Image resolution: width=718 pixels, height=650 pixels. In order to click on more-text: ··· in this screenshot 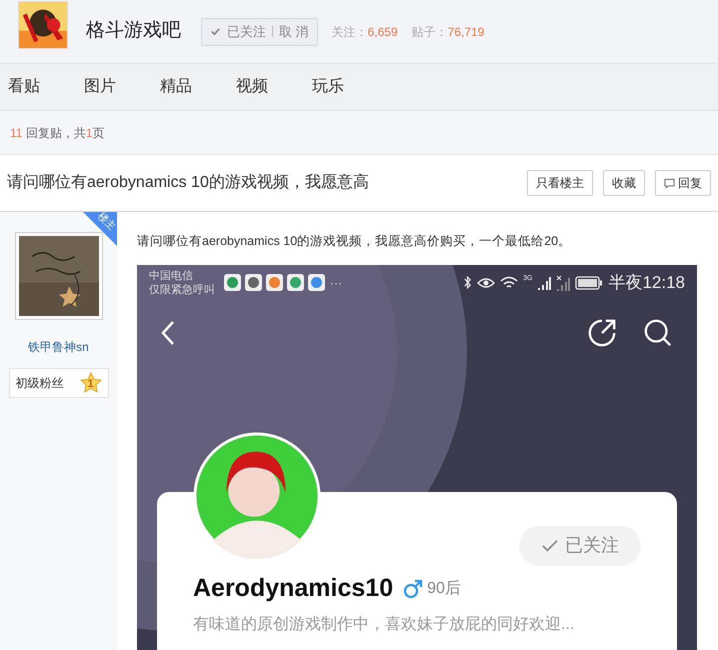, I will do `click(336, 283)`.